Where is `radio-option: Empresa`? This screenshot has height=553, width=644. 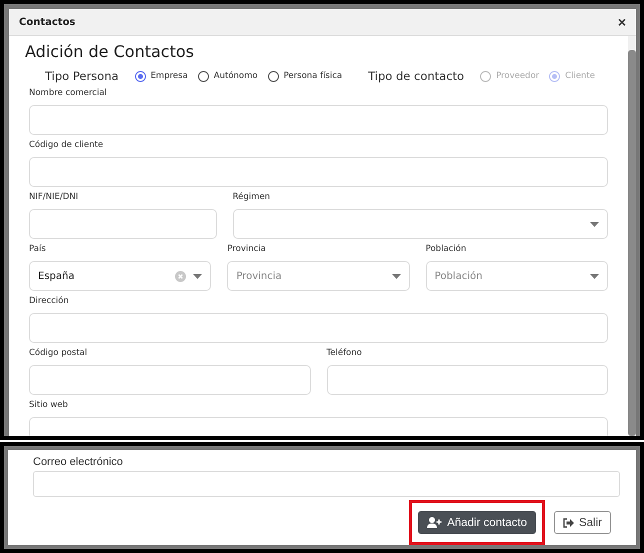 radio-option: Empresa is located at coordinates (161, 76).